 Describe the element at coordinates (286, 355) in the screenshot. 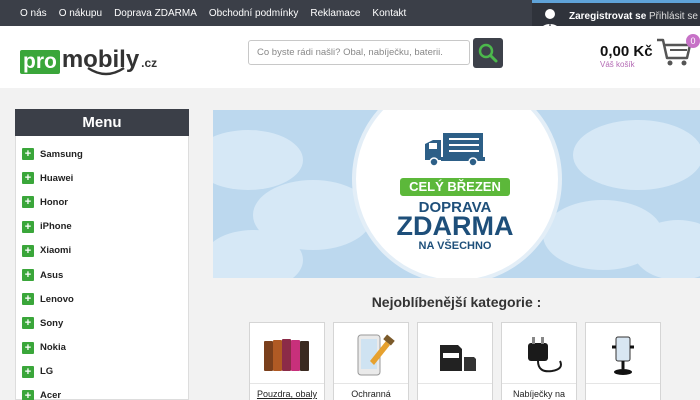

I see `cases-icon` at that location.